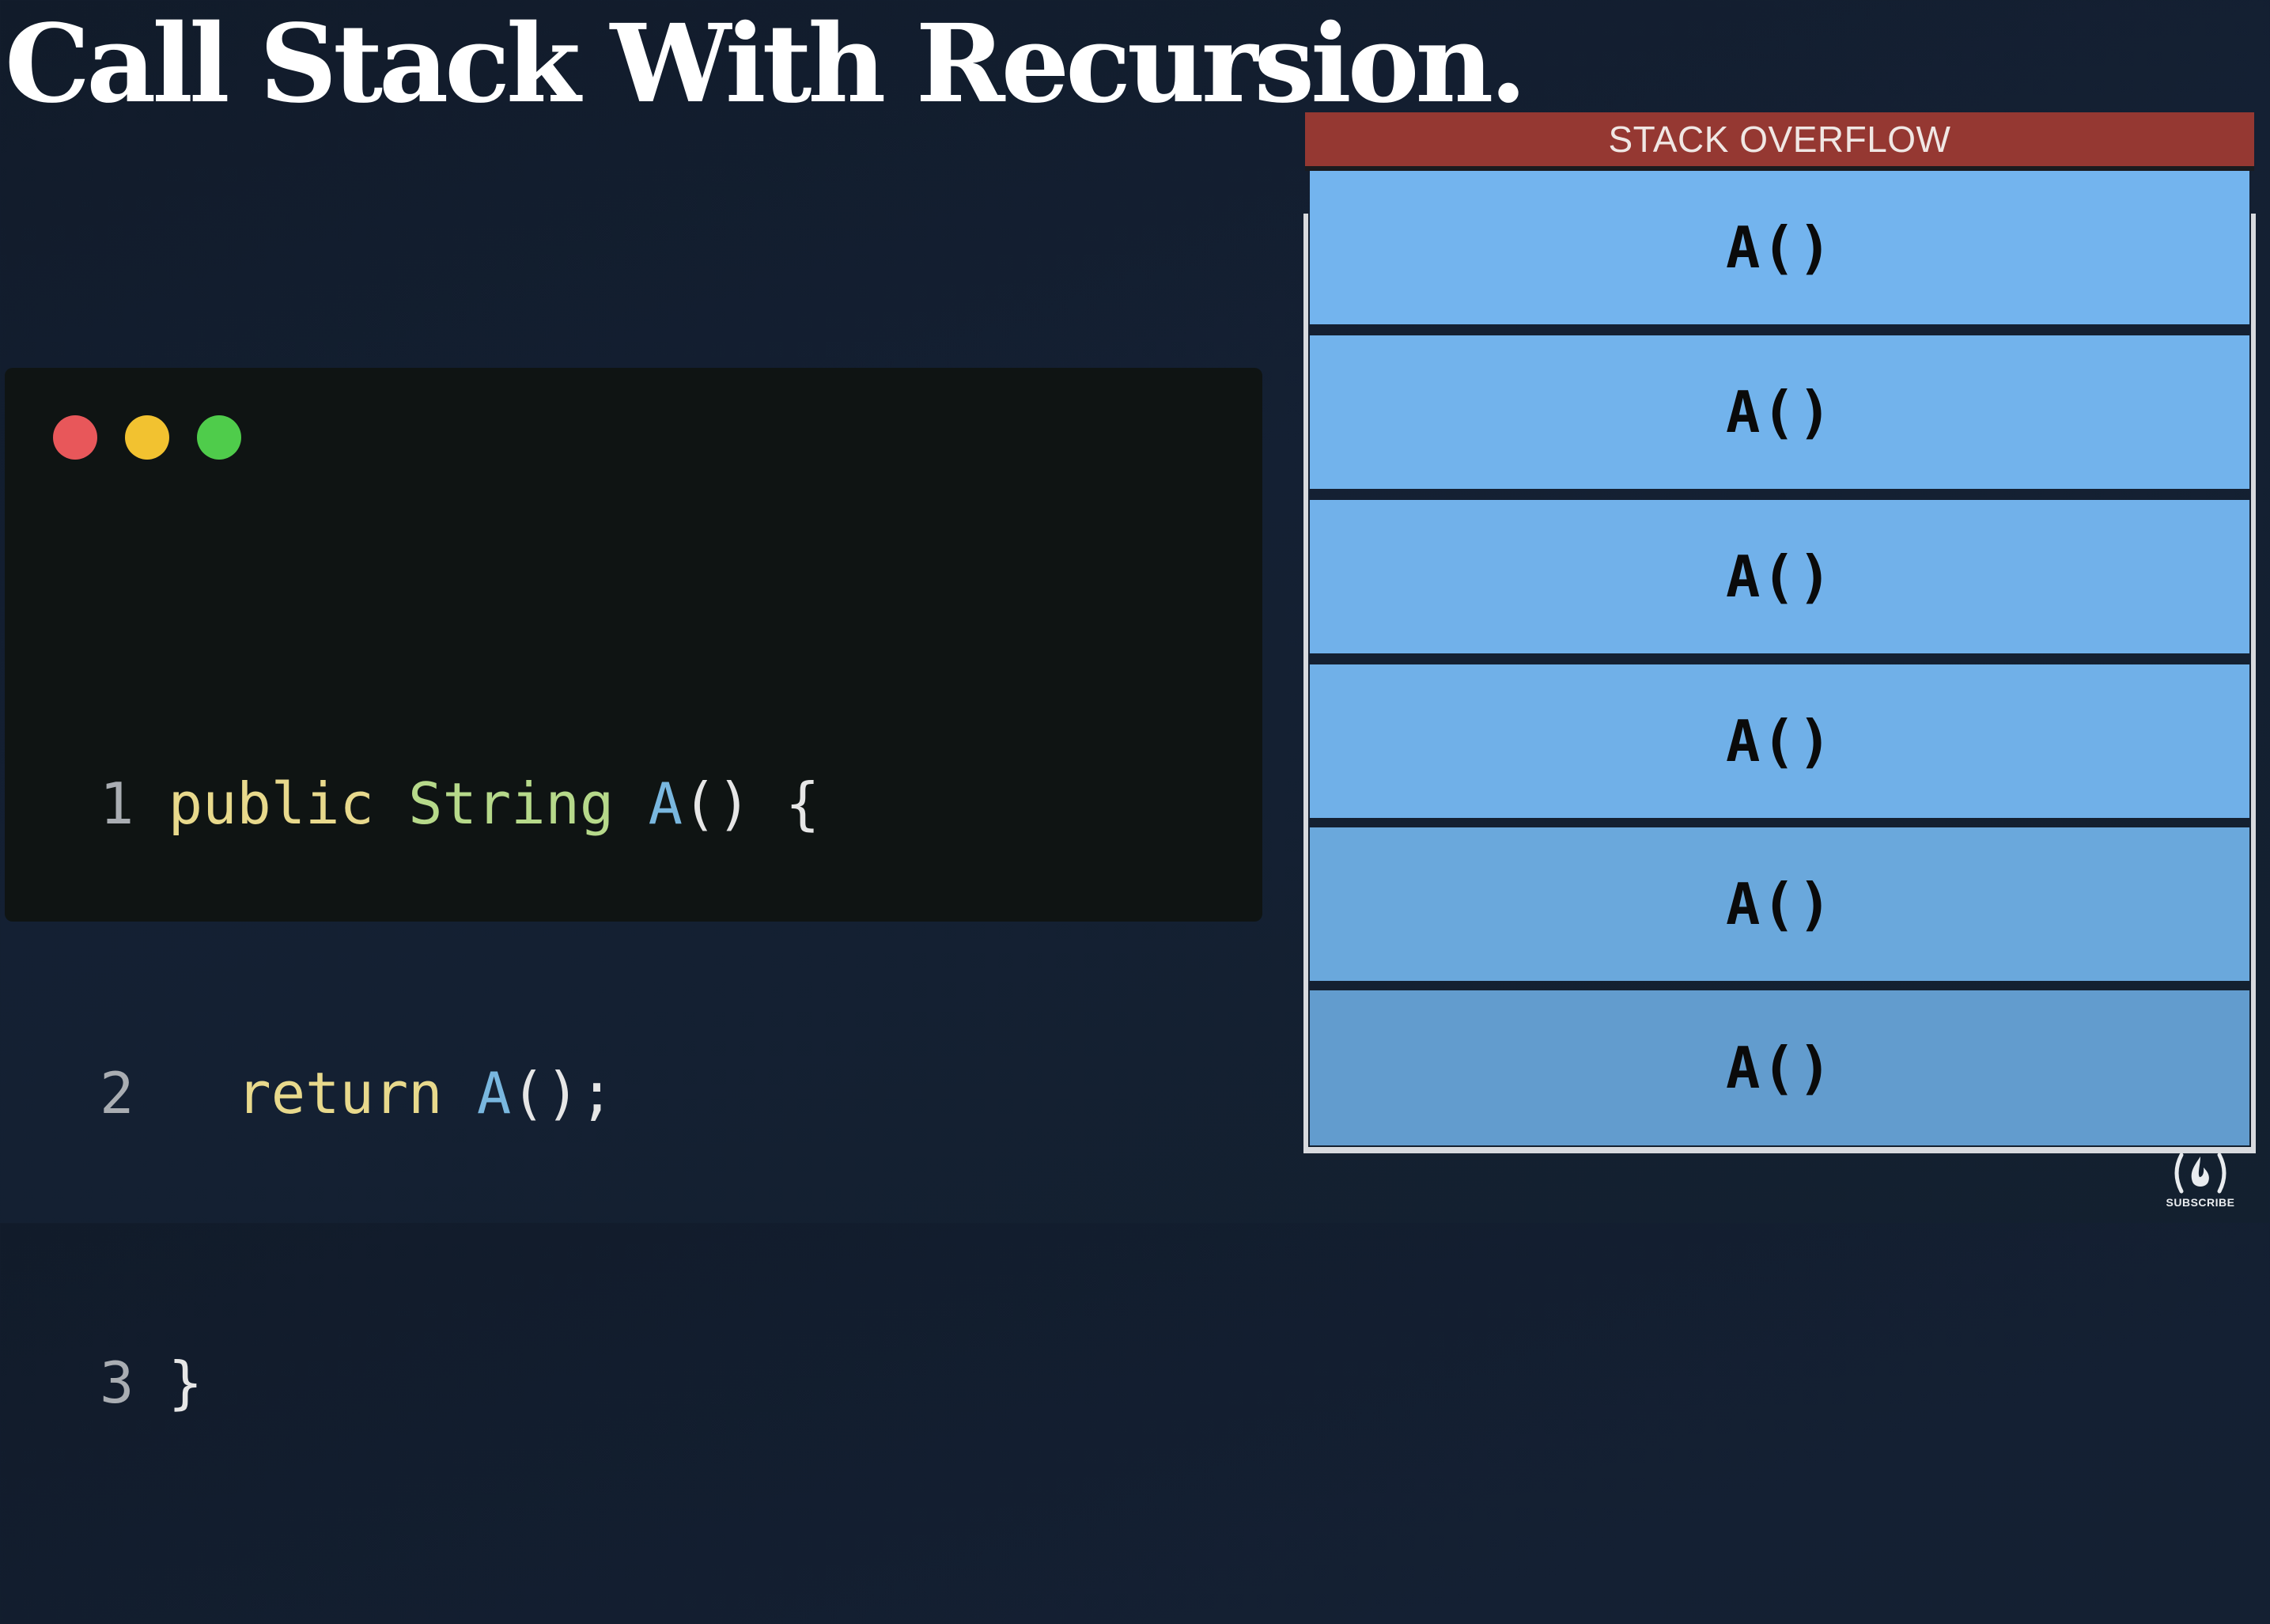 Image resolution: width=2270 pixels, height=1624 pixels. I want to click on code-punctuation: ();, so click(563, 1093).